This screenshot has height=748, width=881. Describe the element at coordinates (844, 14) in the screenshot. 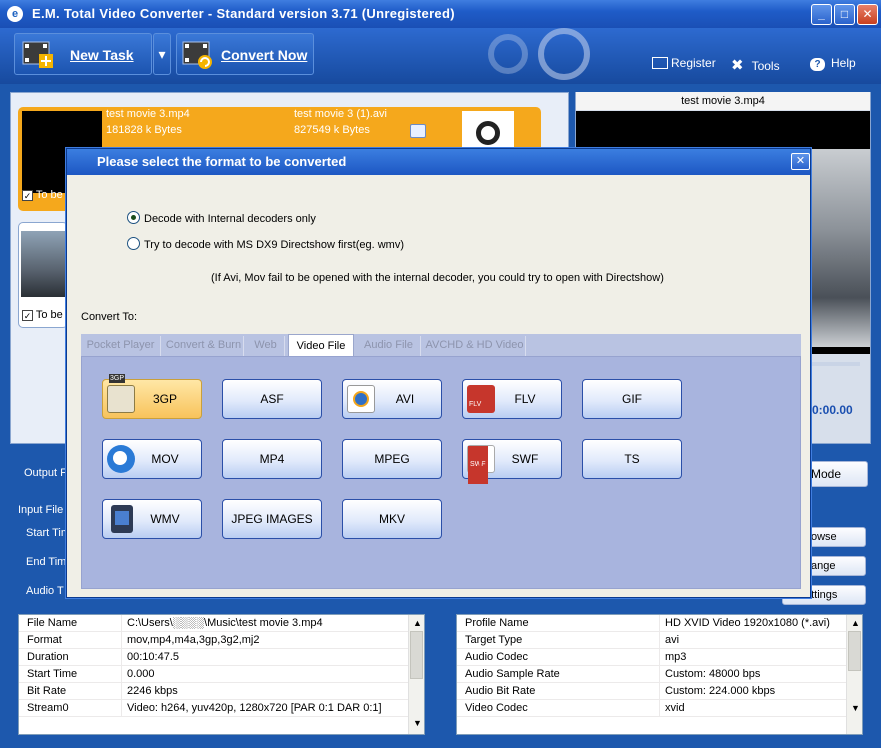

I see `maximize-button: □` at that location.